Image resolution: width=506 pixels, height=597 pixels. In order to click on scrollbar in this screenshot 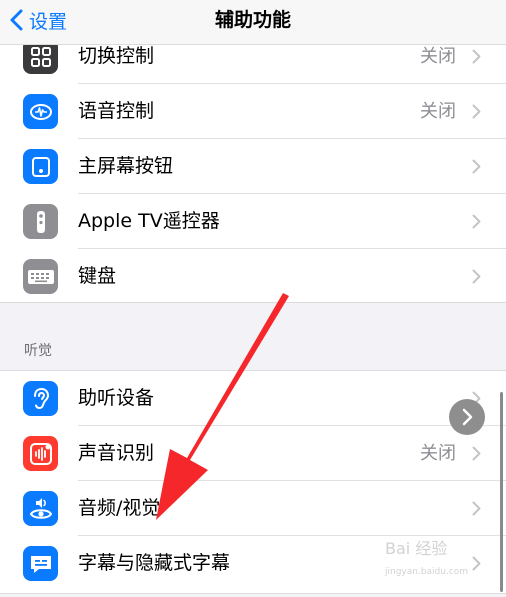, I will do `click(501, 492)`.